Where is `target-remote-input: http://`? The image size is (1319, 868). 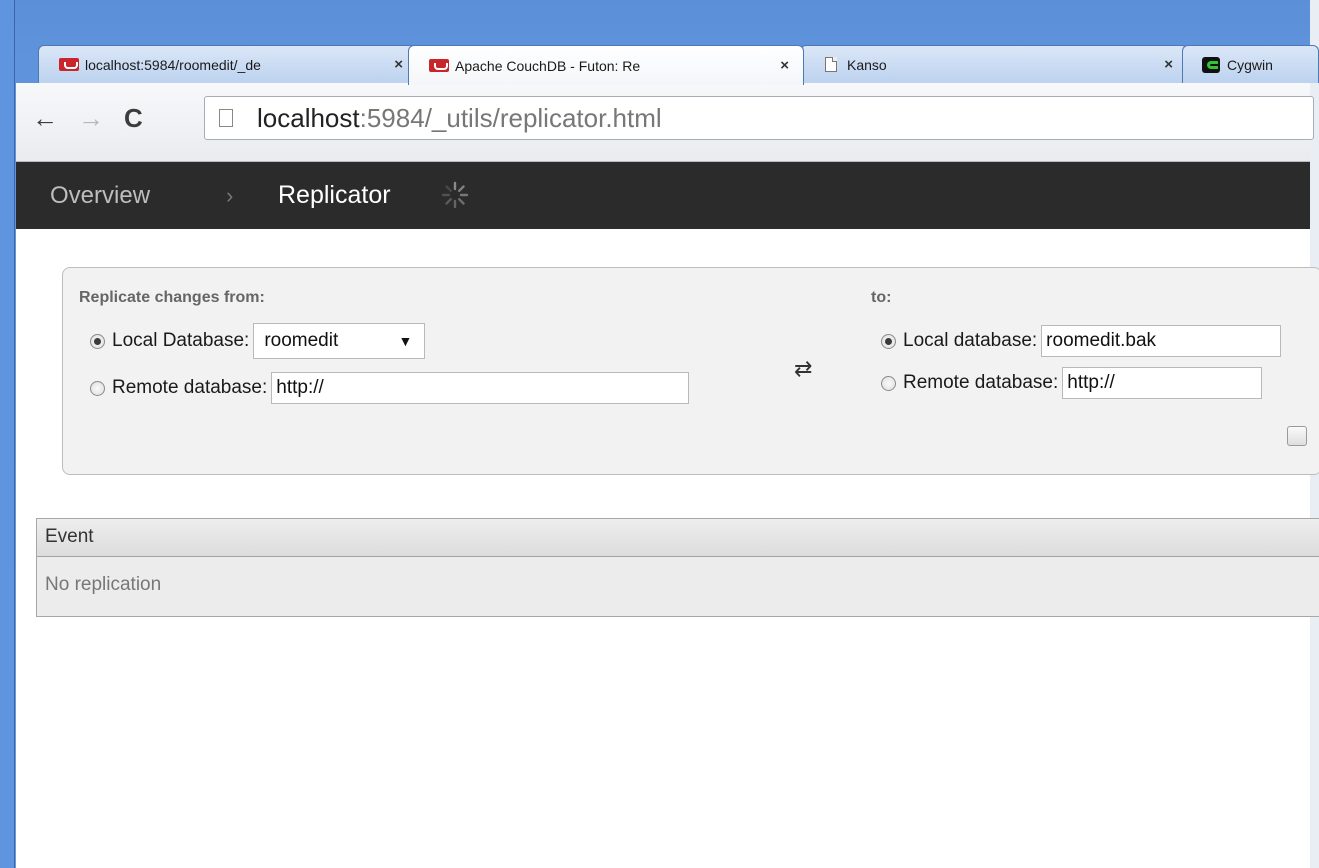
target-remote-input: http:// is located at coordinates (1162, 383).